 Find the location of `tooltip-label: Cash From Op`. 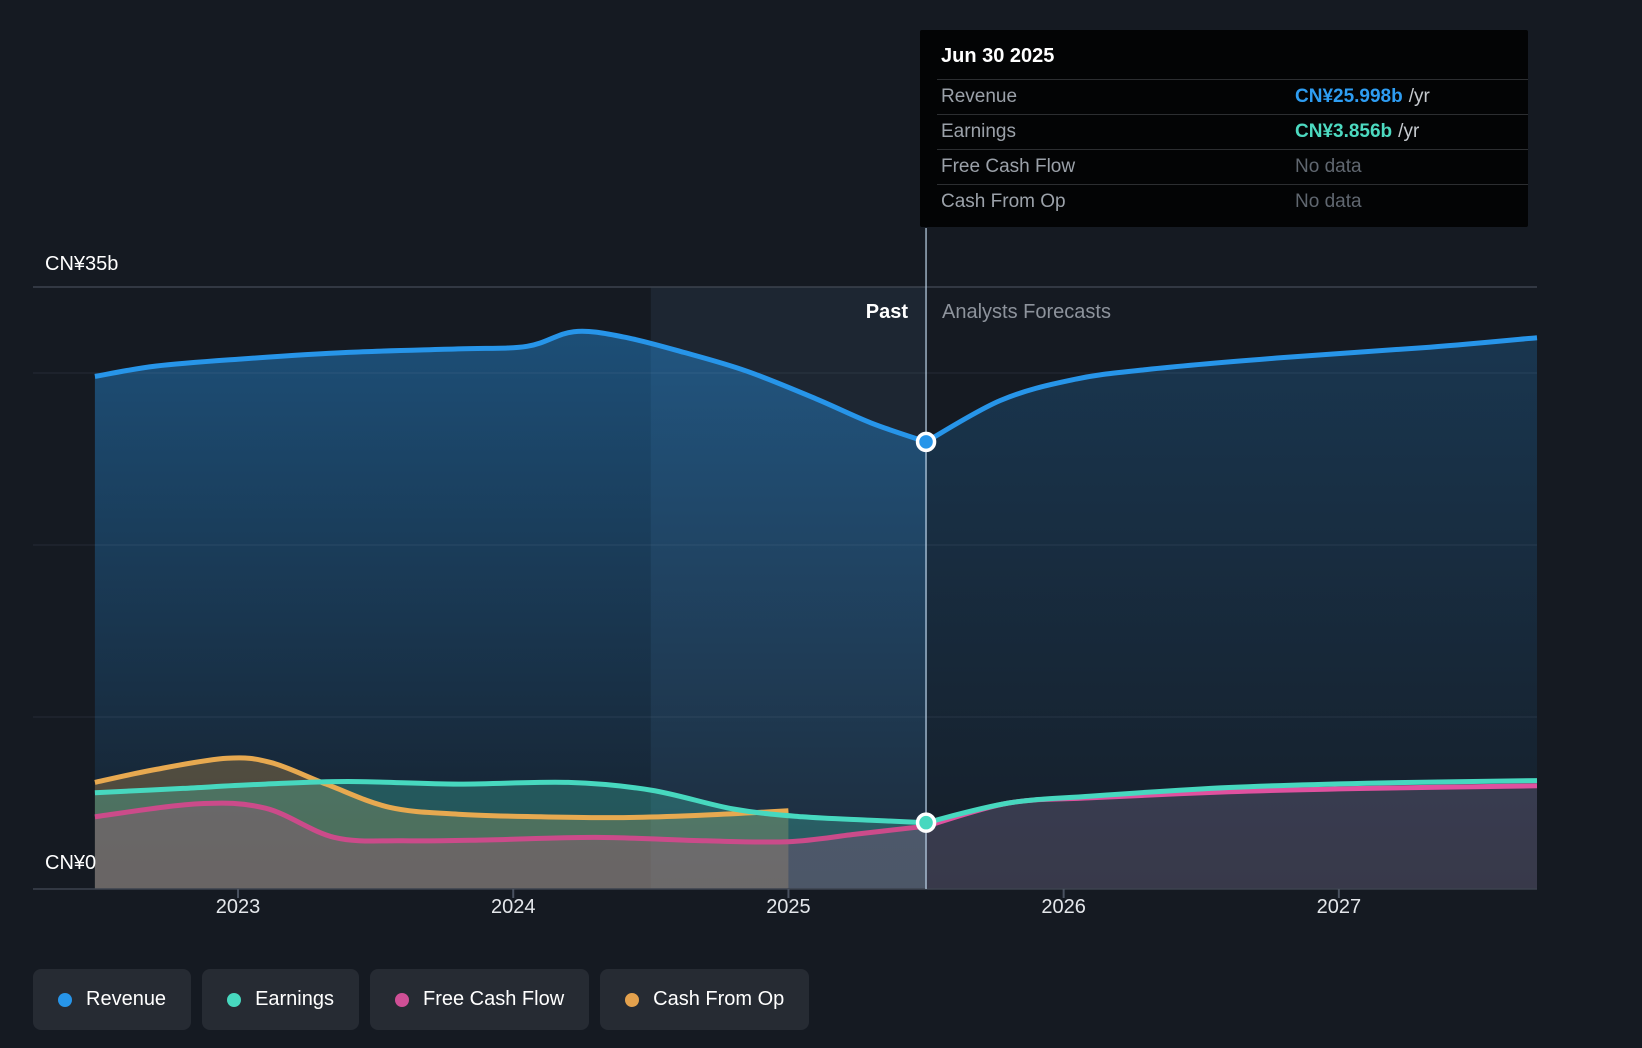

tooltip-label: Cash From Op is located at coordinates (1003, 201).